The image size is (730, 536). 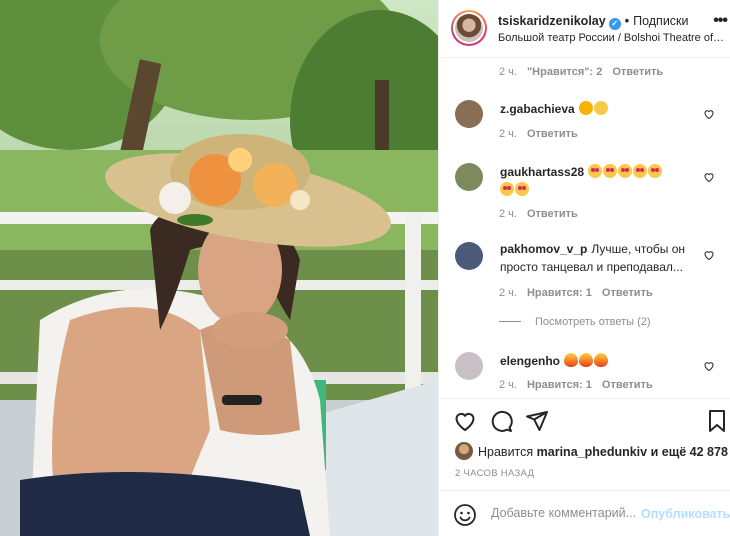 What do you see at coordinates (542, 172) in the screenshot?
I see `commenter-username: gaukhartass28` at bounding box center [542, 172].